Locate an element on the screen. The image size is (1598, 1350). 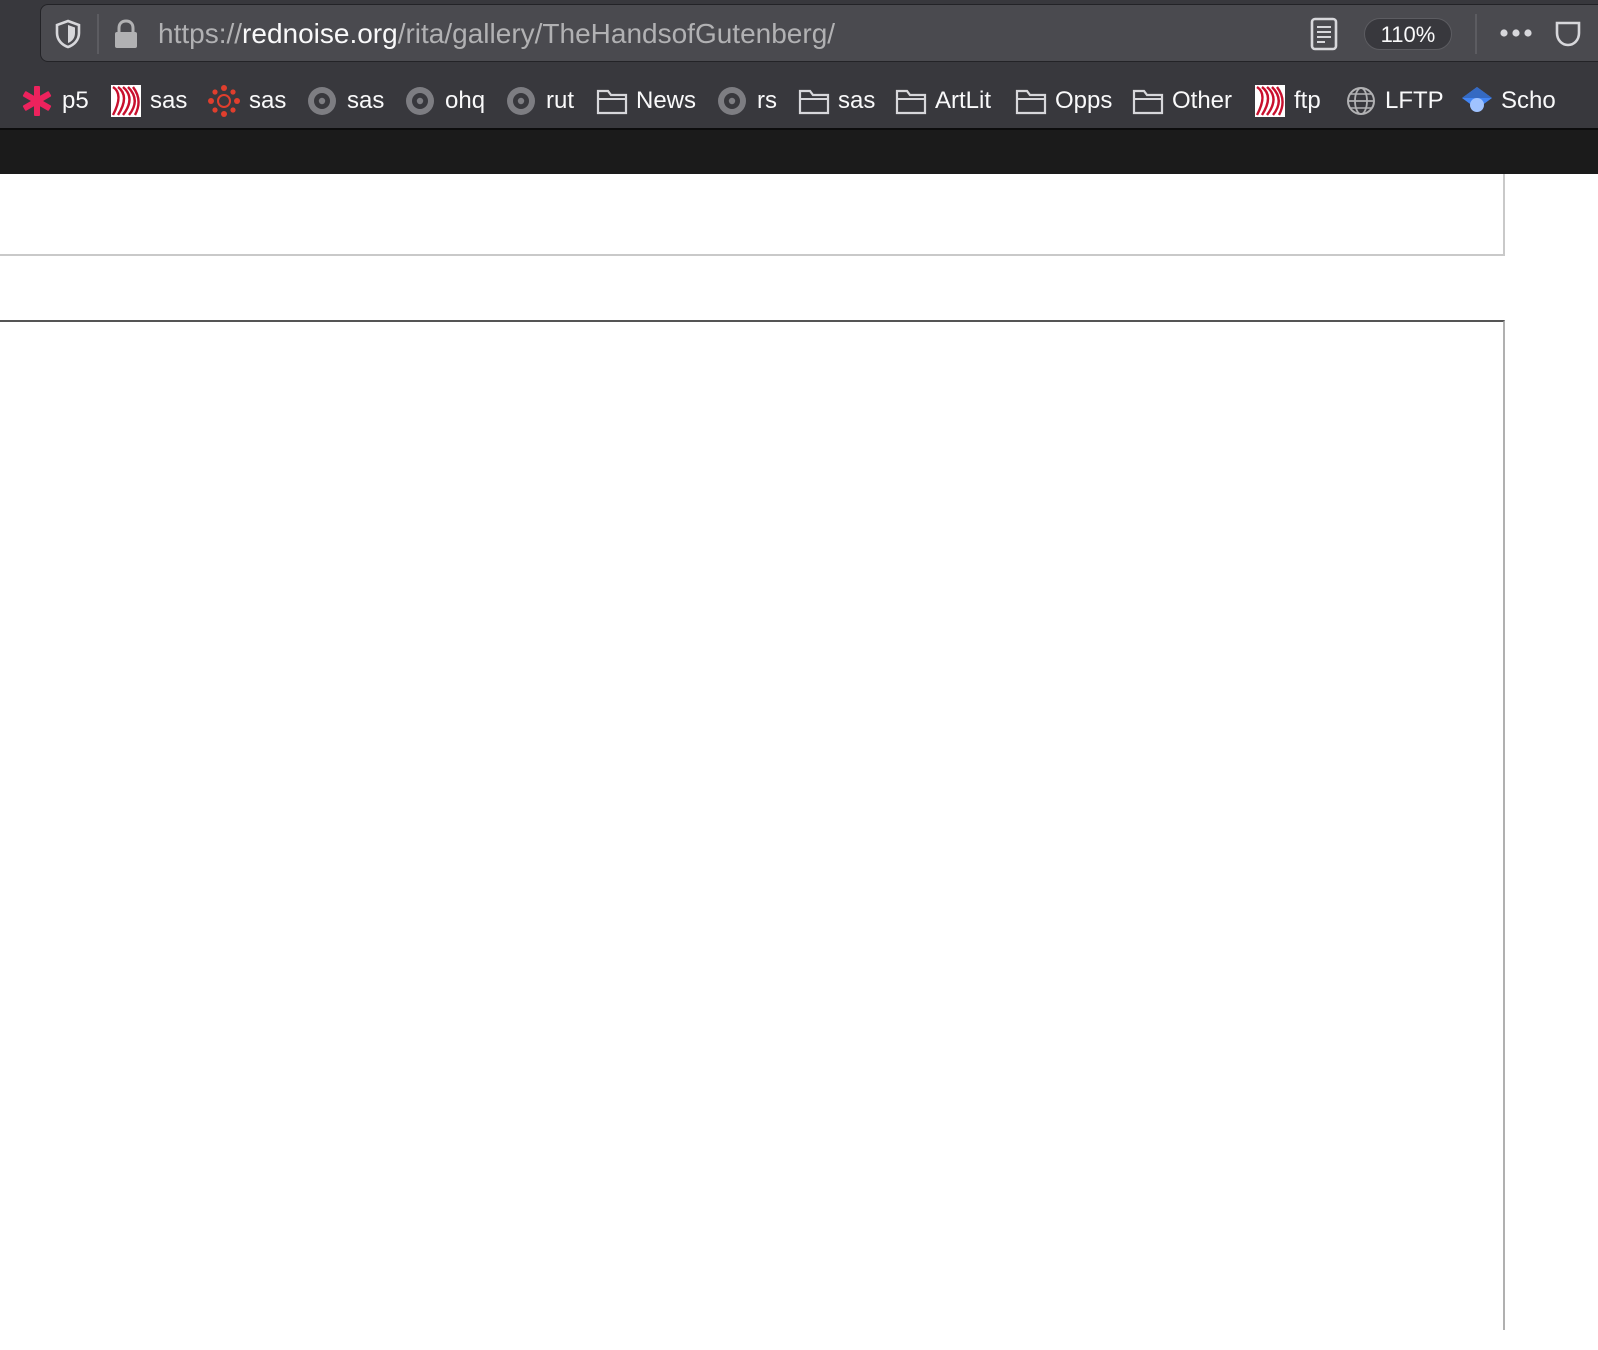
page-actions-more-icon is located at coordinates (1516, 33).